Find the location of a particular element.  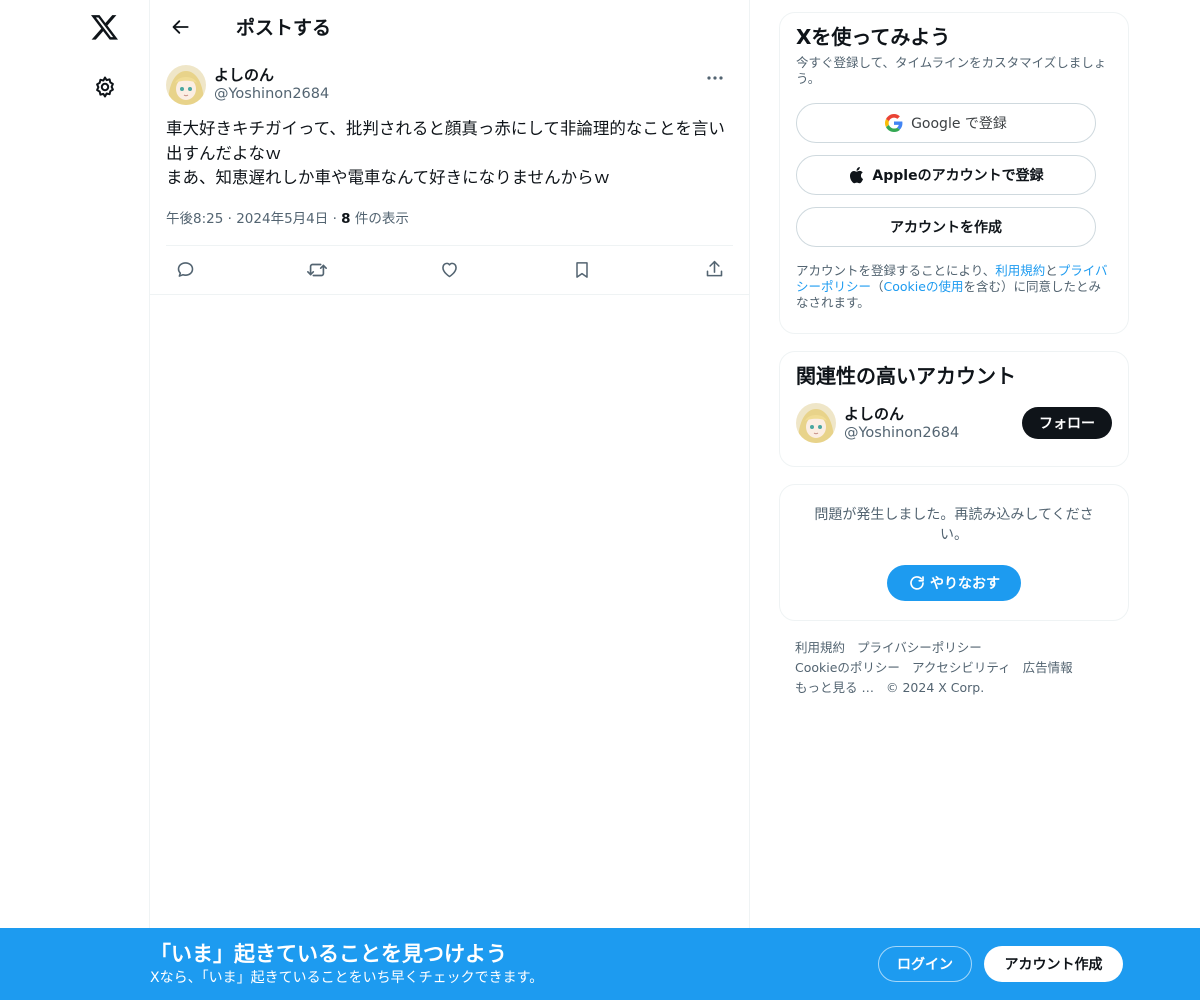

related-title: 関連性の高いアカウント is located at coordinates (906, 376).